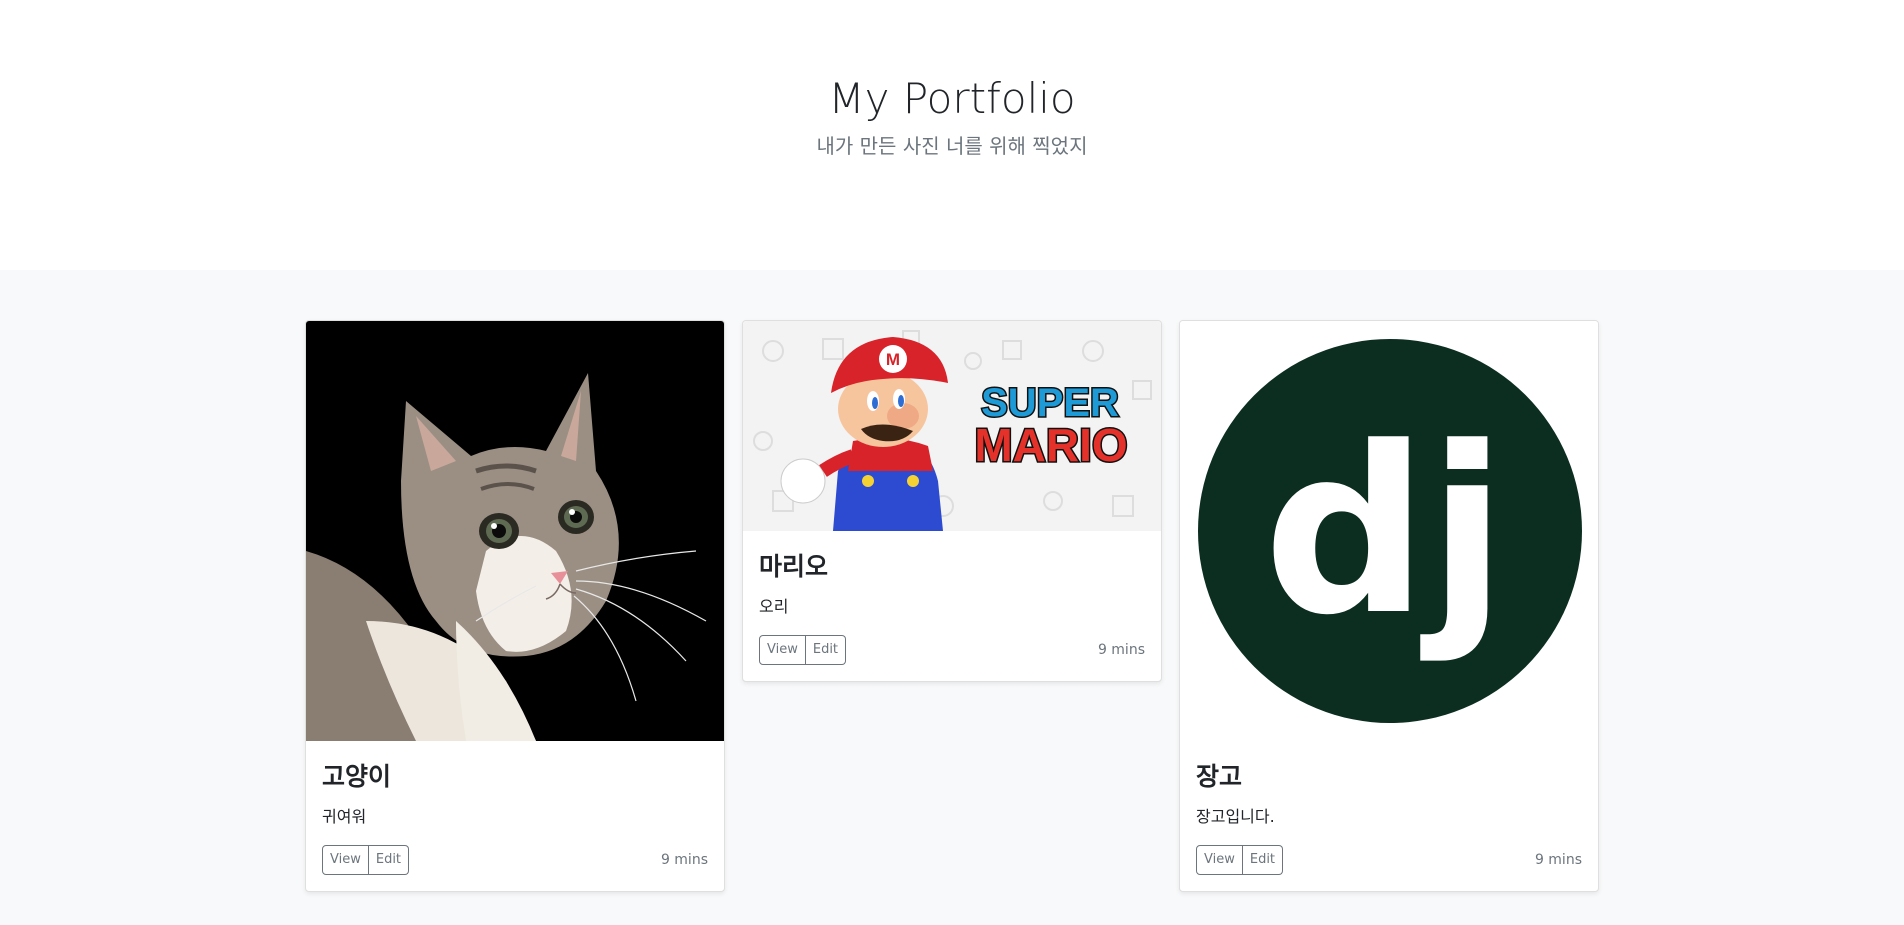 The width and height of the screenshot is (1904, 925). I want to click on card-text: 오리, so click(774, 606).